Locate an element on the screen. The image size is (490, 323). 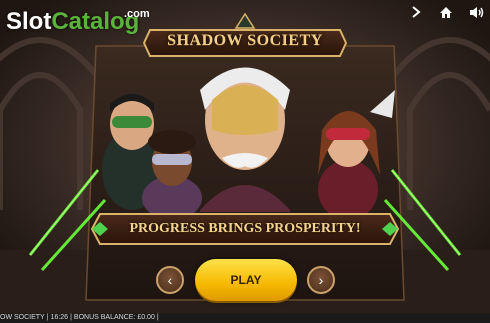
game-title-plate: SHADOW SOCIETY is located at coordinates (245, 41).